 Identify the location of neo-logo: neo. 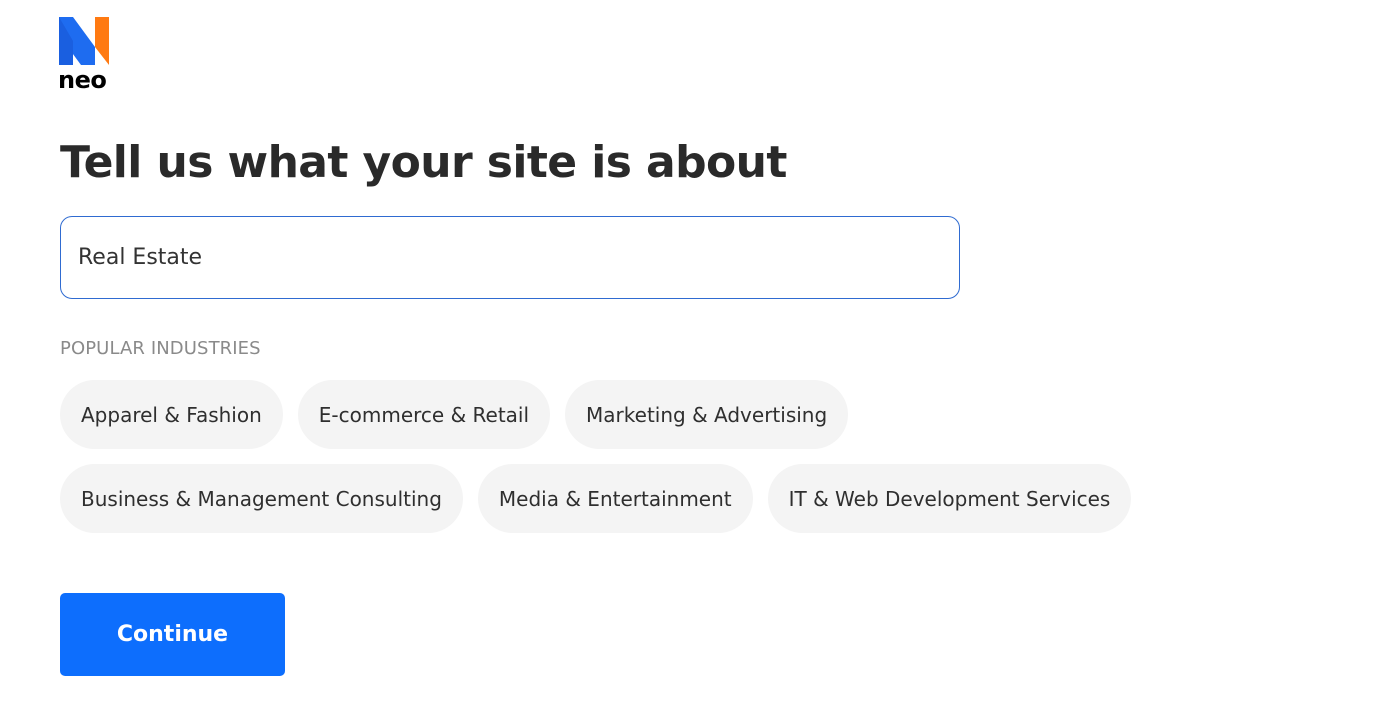
(86, 55).